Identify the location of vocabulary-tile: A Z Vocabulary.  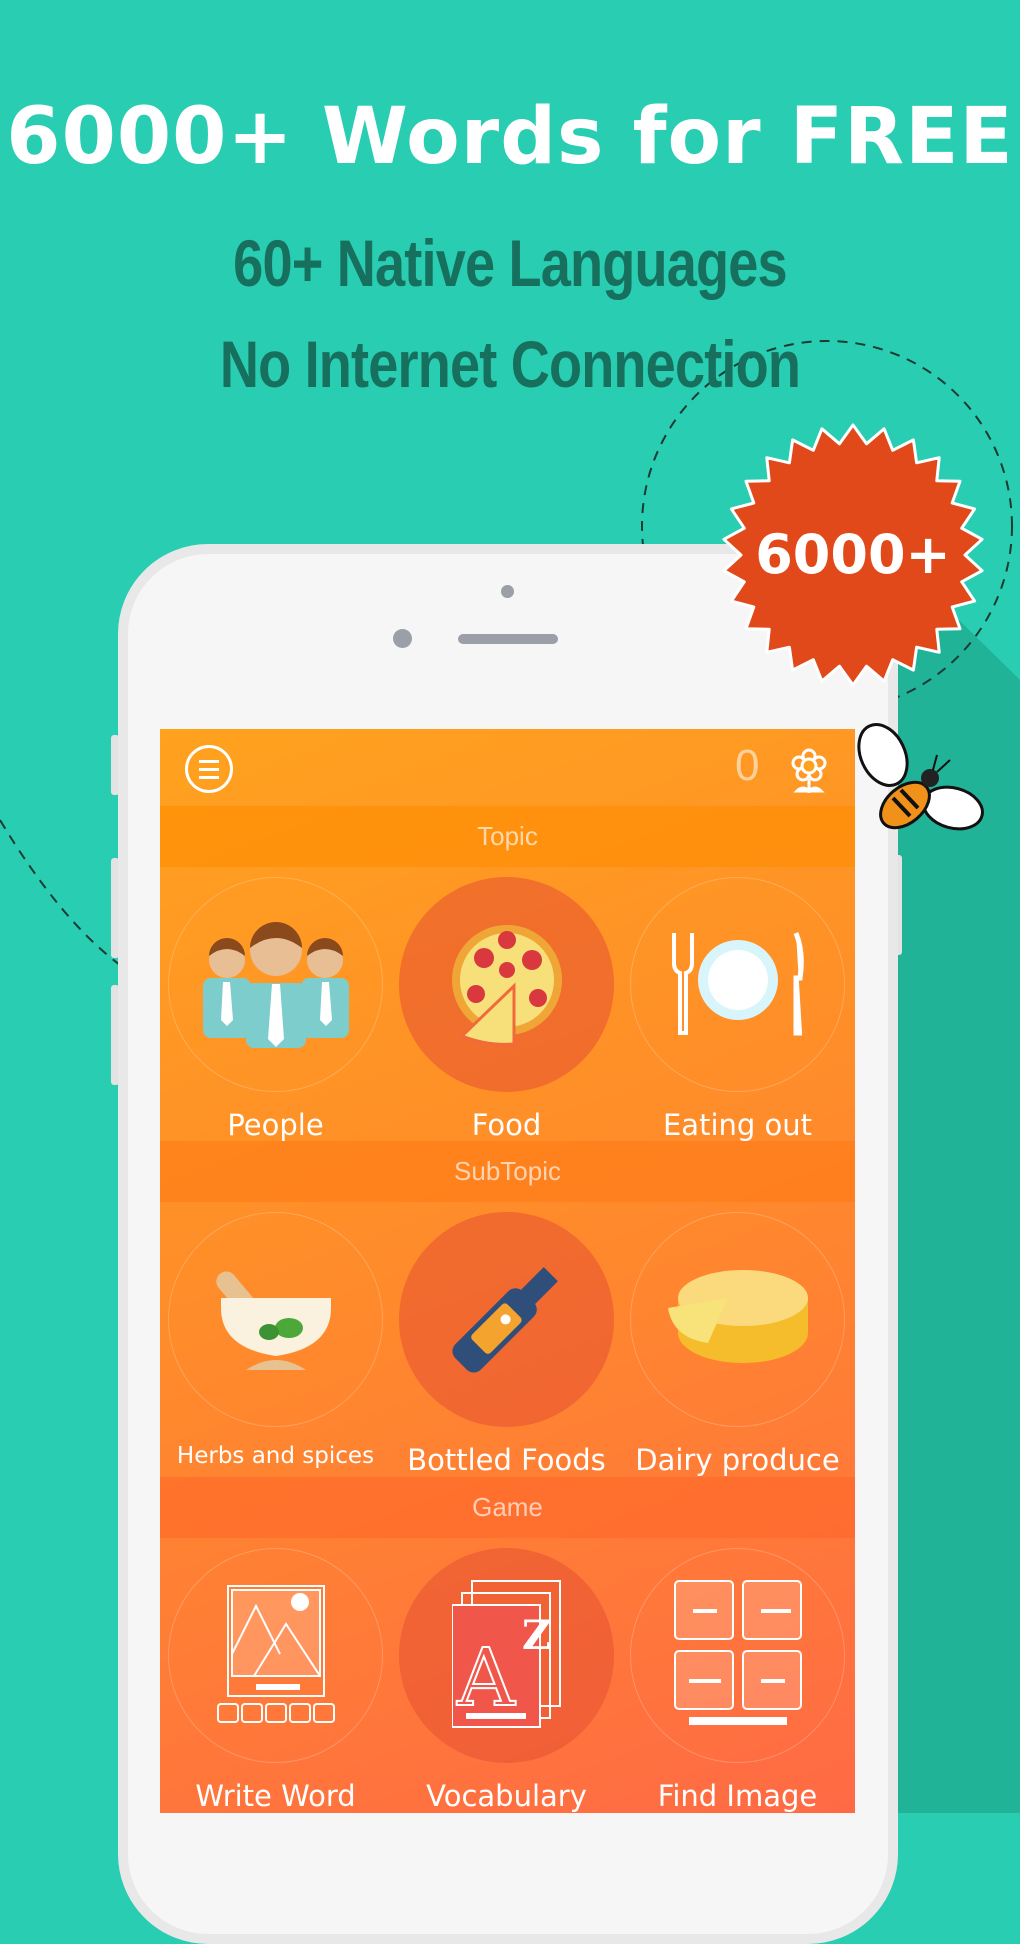
(506, 1680).